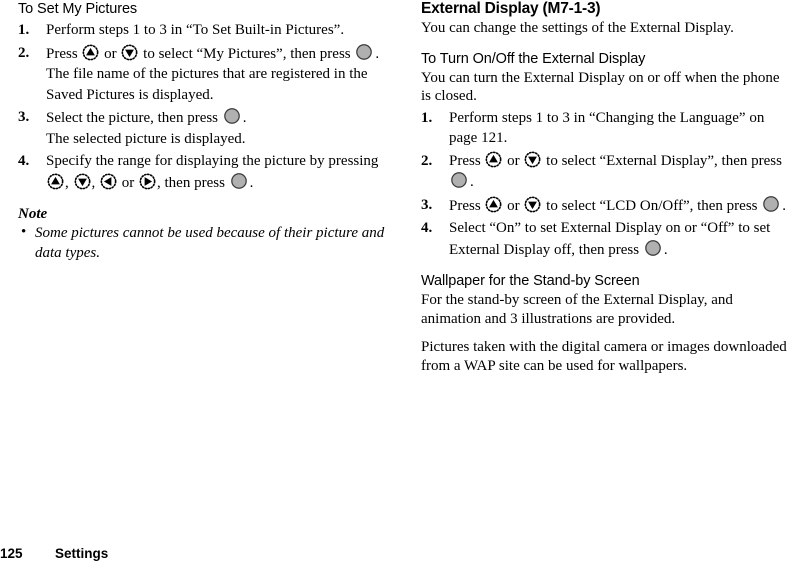  What do you see at coordinates (511, 8) in the screenshot?
I see `right-main-heading: External Display (M7-1-3)` at bounding box center [511, 8].